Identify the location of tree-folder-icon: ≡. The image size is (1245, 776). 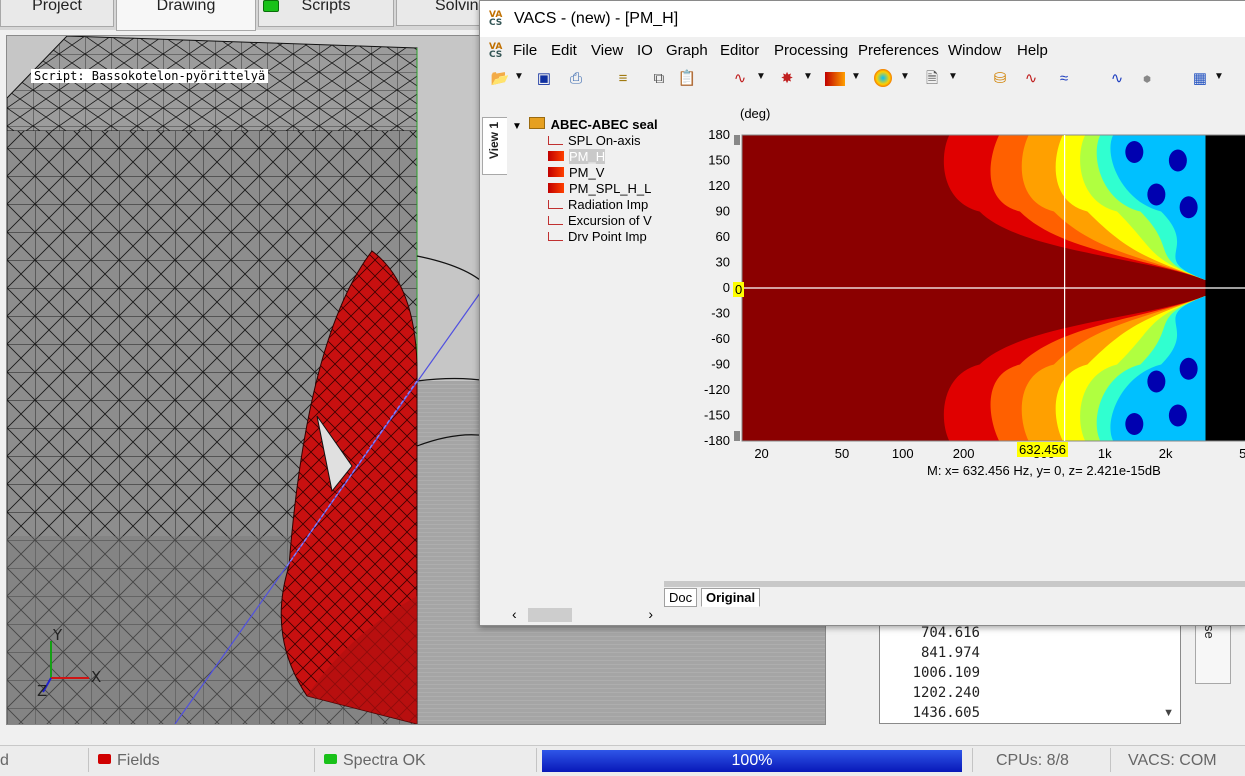
(623, 79).